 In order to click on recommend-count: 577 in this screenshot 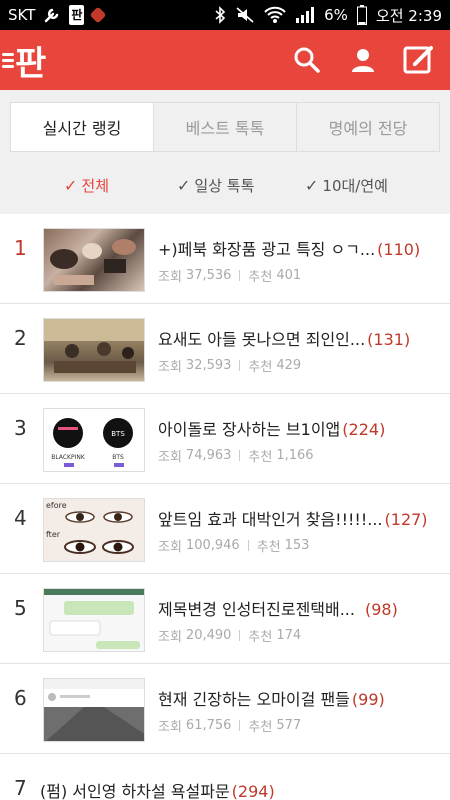, I will do `click(289, 725)`.